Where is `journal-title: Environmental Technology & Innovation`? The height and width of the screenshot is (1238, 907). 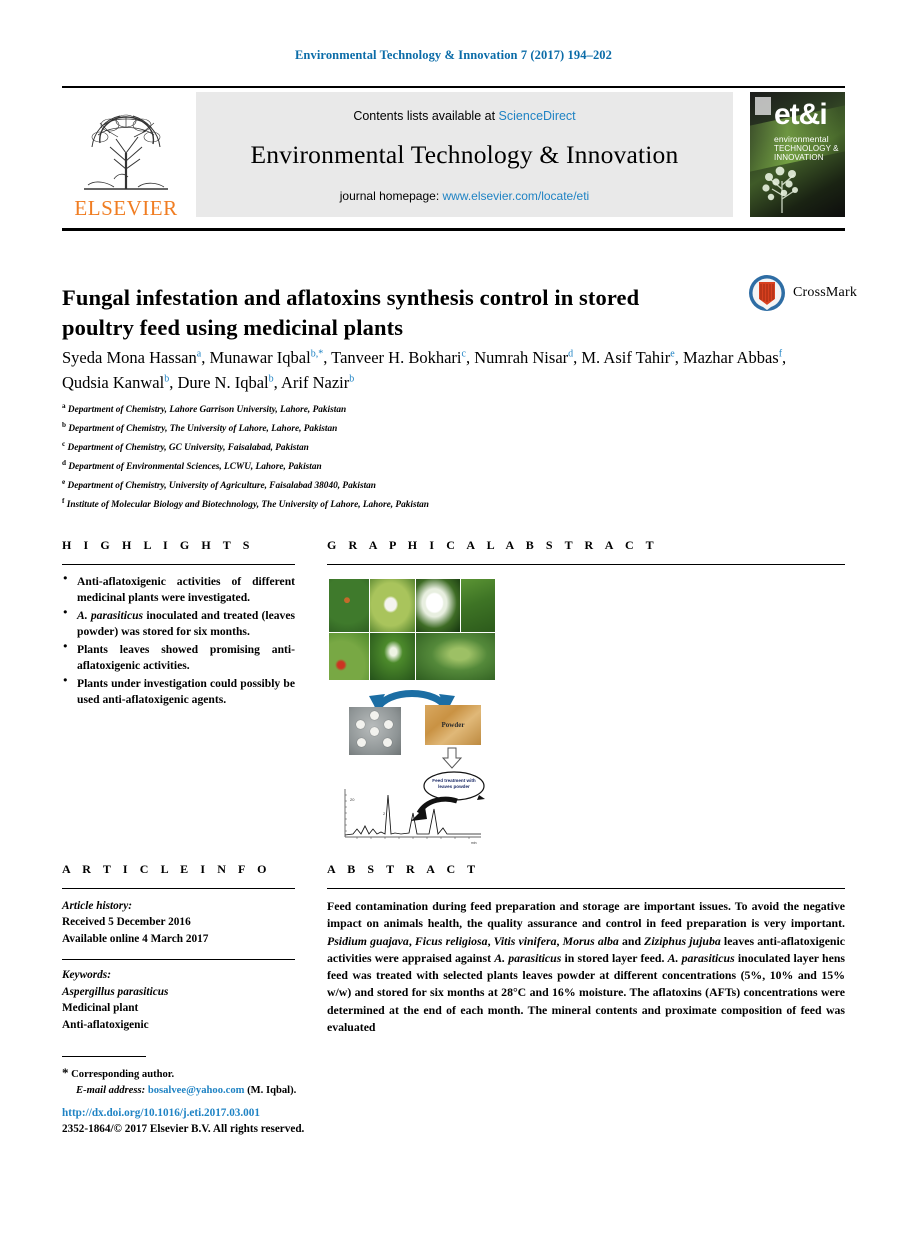
journal-title: Environmental Technology & Innovation is located at coordinates (464, 154).